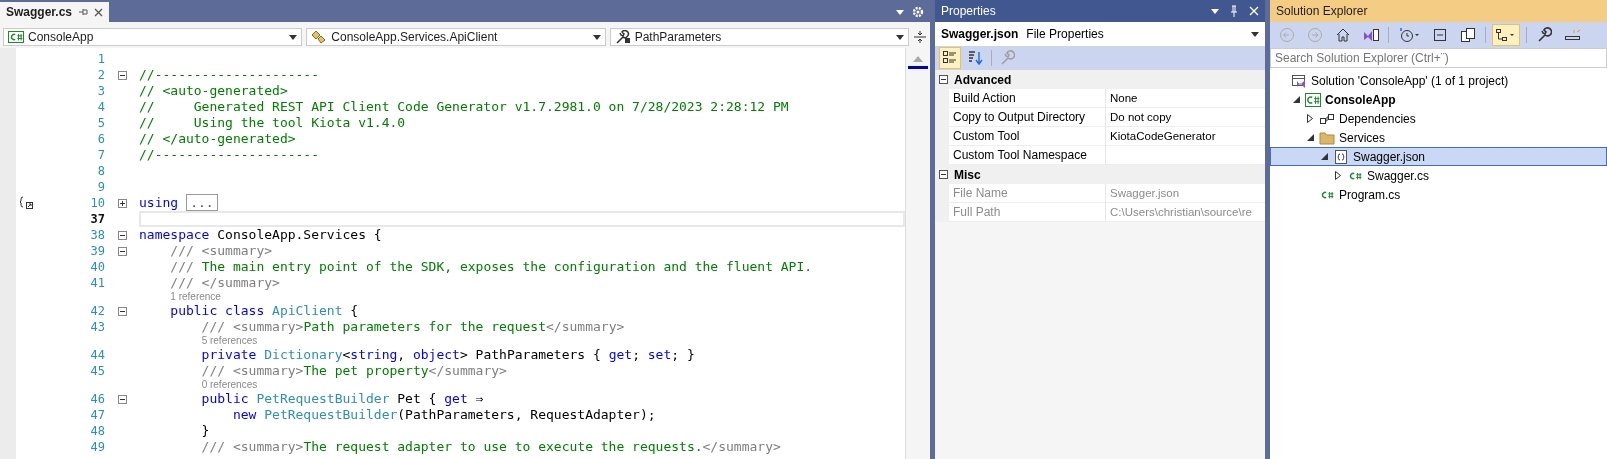 Image resolution: width=1607 pixels, height=459 pixels. What do you see at coordinates (97, 355) in the screenshot?
I see `line-number: 44` at bounding box center [97, 355].